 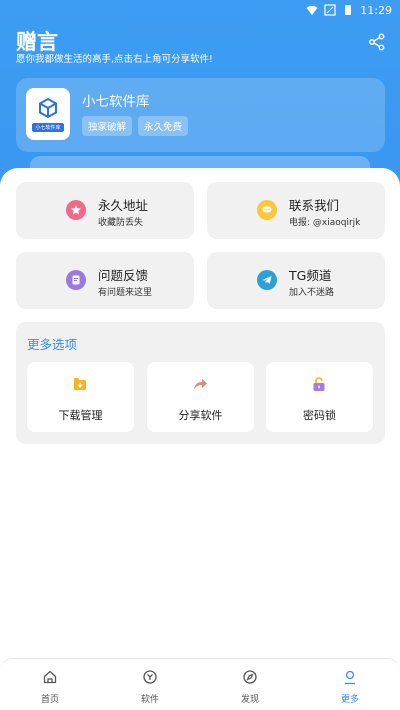 I want to click on nav-home: 首页, so click(x=50, y=684).